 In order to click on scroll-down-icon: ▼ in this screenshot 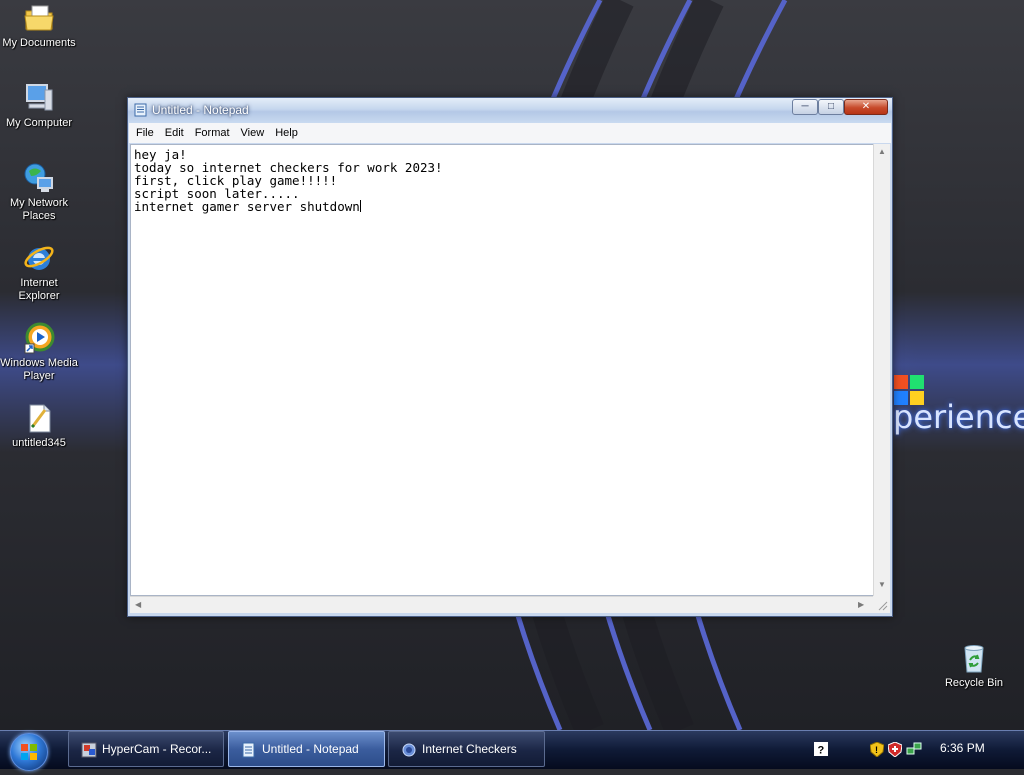, I will do `click(882, 584)`.